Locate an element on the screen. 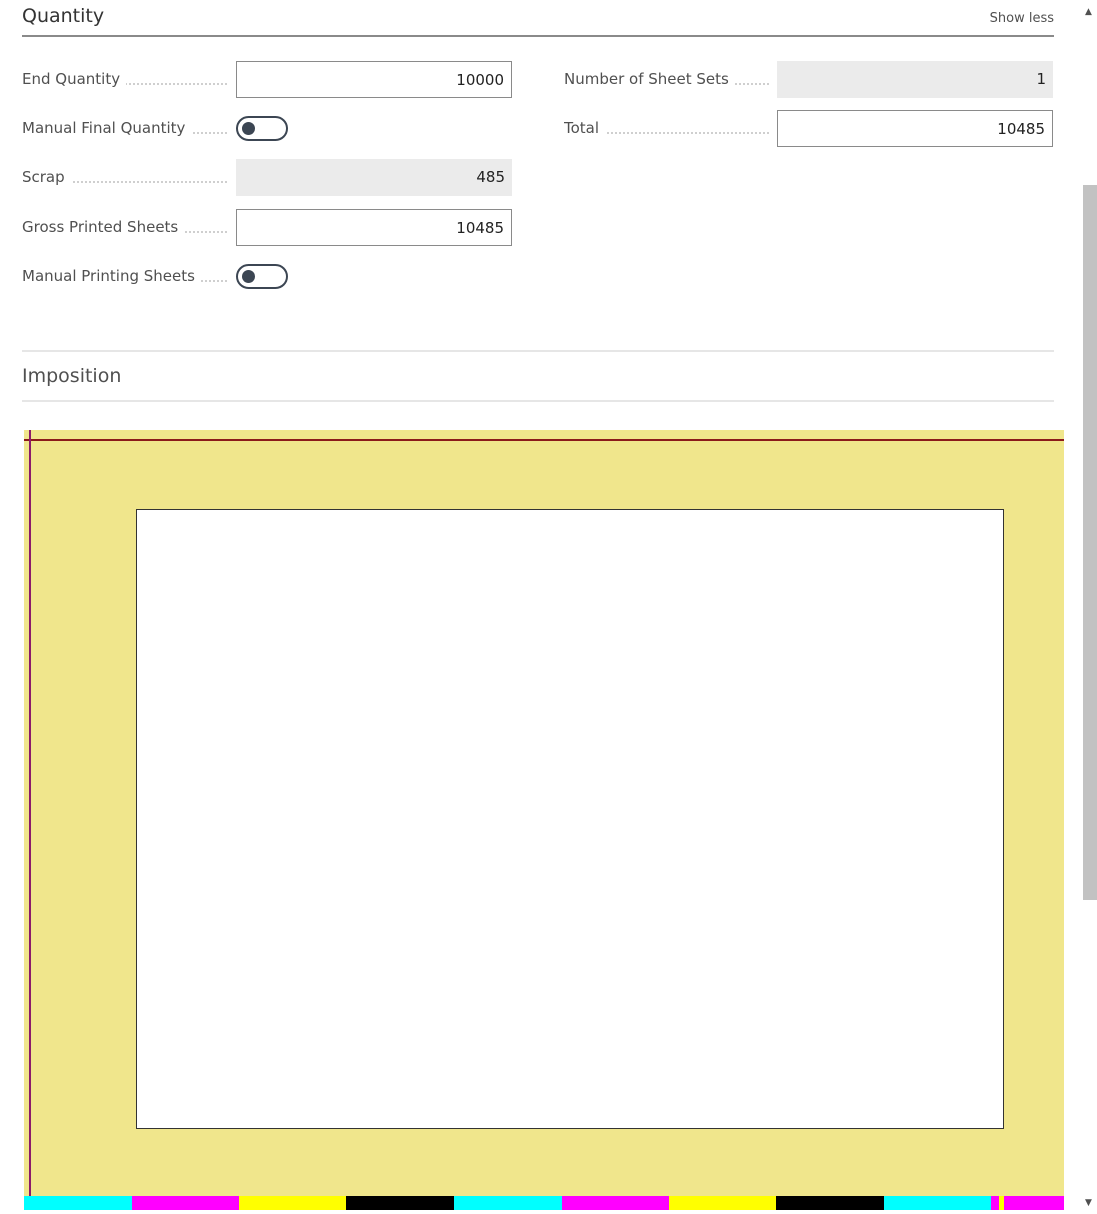  section-title: Quantity is located at coordinates (63, 16).